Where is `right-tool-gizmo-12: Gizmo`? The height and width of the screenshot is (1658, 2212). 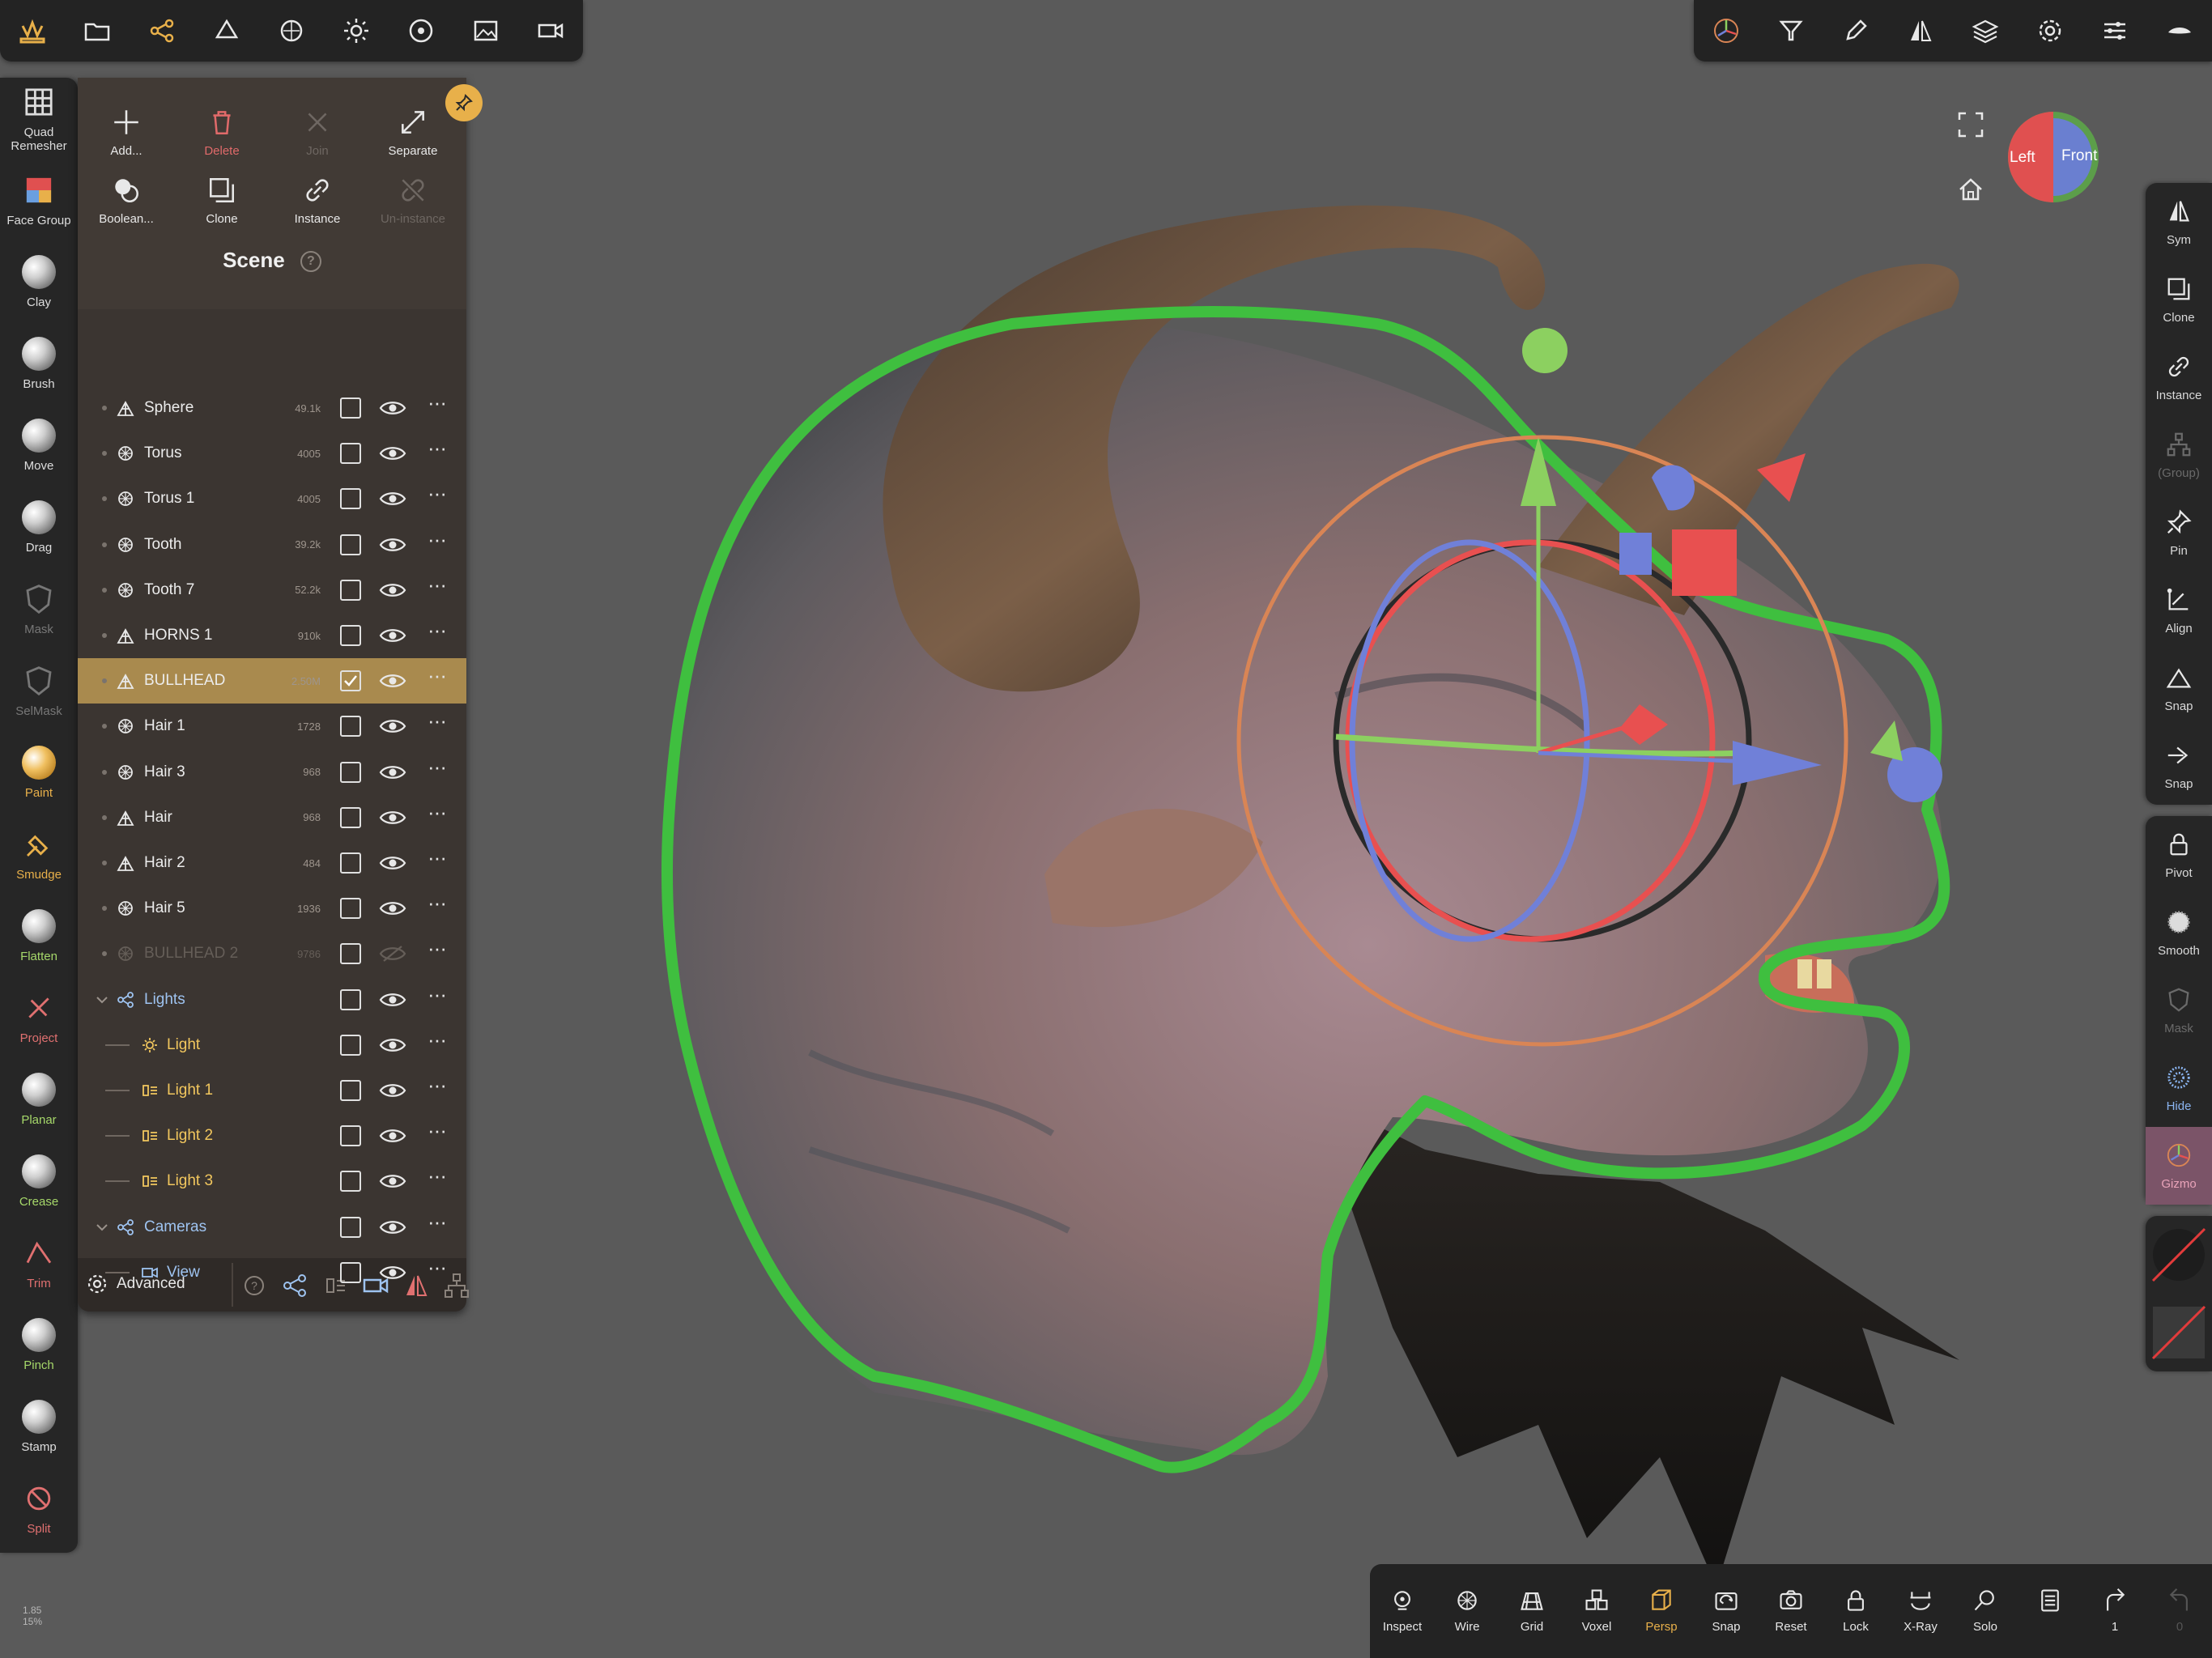
right-tool-gizmo-12: Gizmo is located at coordinates (2179, 1166).